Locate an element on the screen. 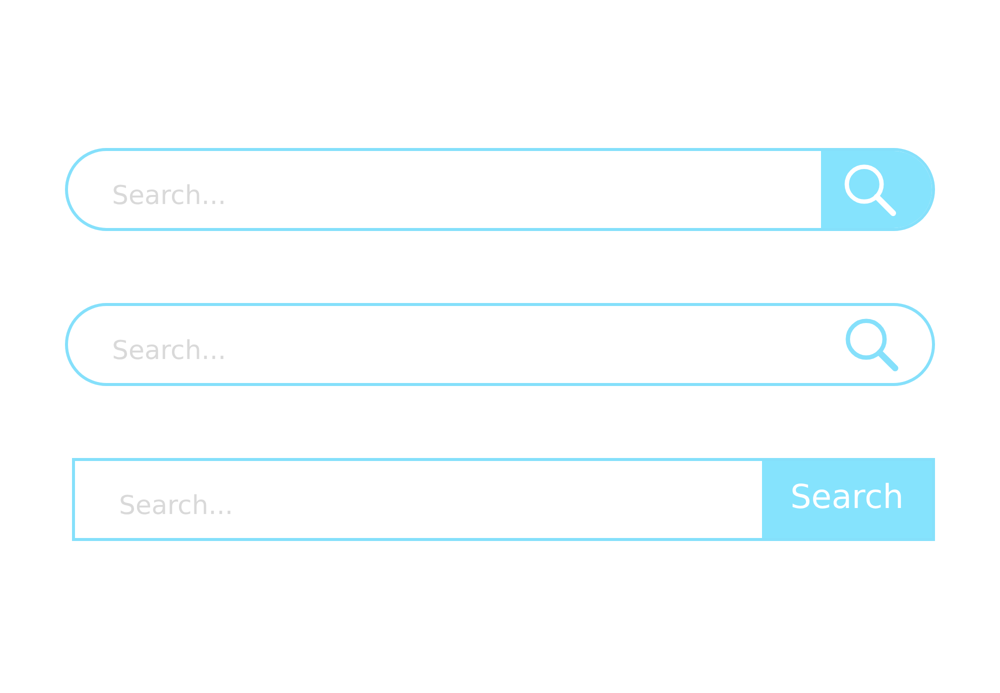 The width and height of the screenshot is (1000, 693). search-button is located at coordinates (876, 189).